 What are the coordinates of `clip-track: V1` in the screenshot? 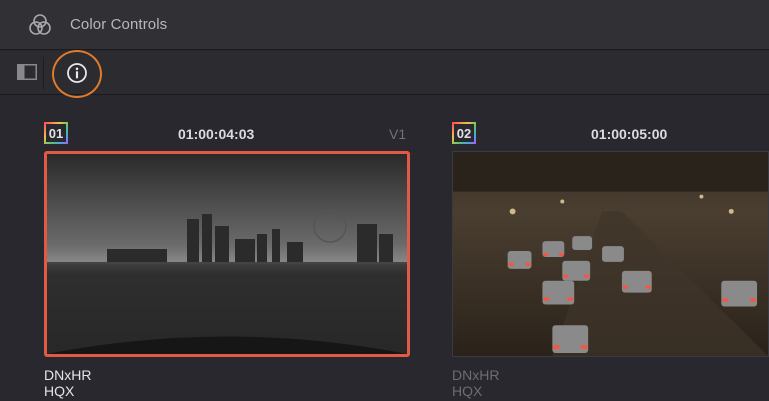 It's located at (398, 134).